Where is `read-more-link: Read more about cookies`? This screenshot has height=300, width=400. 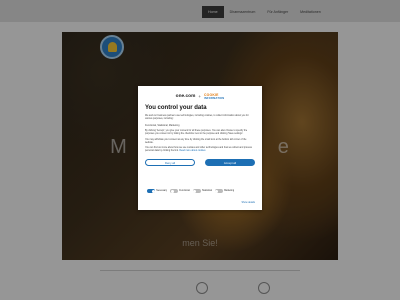 read-more-link: Read more about cookies is located at coordinates (192, 151).